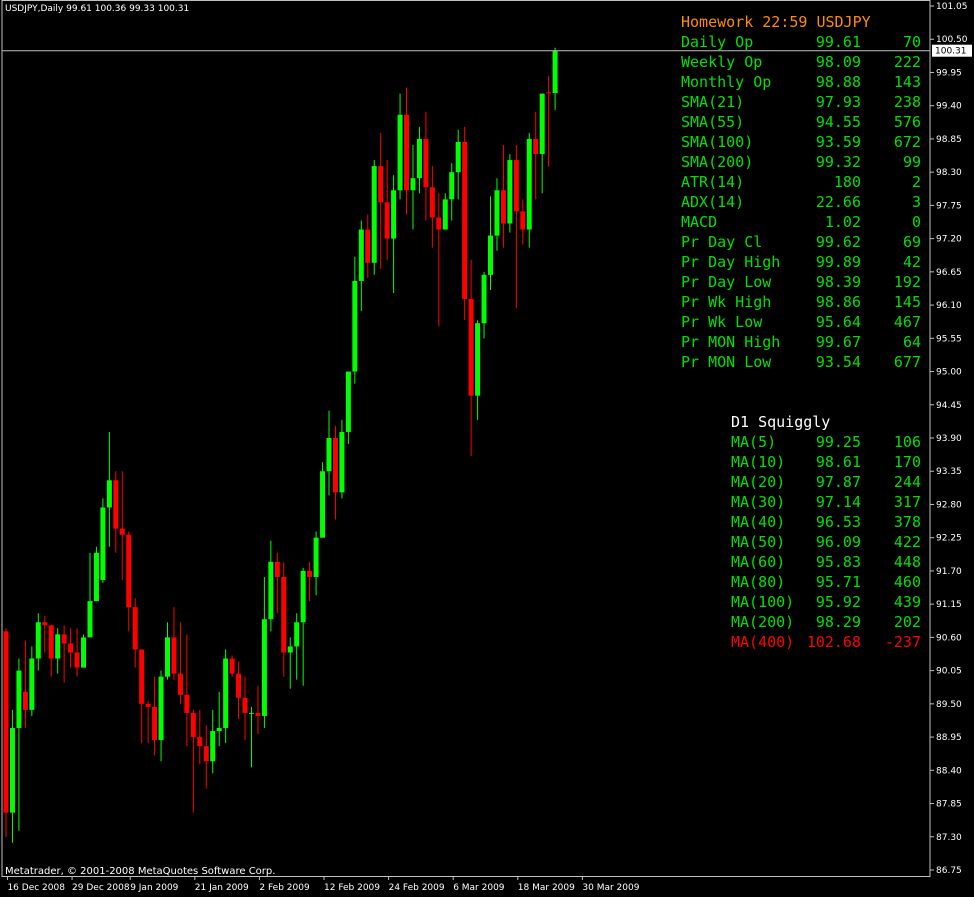 The image size is (974, 897). Describe the element at coordinates (726, 82) in the screenshot. I see `panel-row-label: Monthly Op` at that location.